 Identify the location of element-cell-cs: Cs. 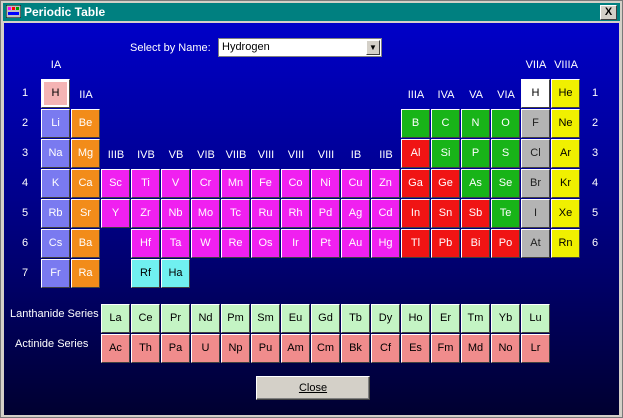
(55, 243).